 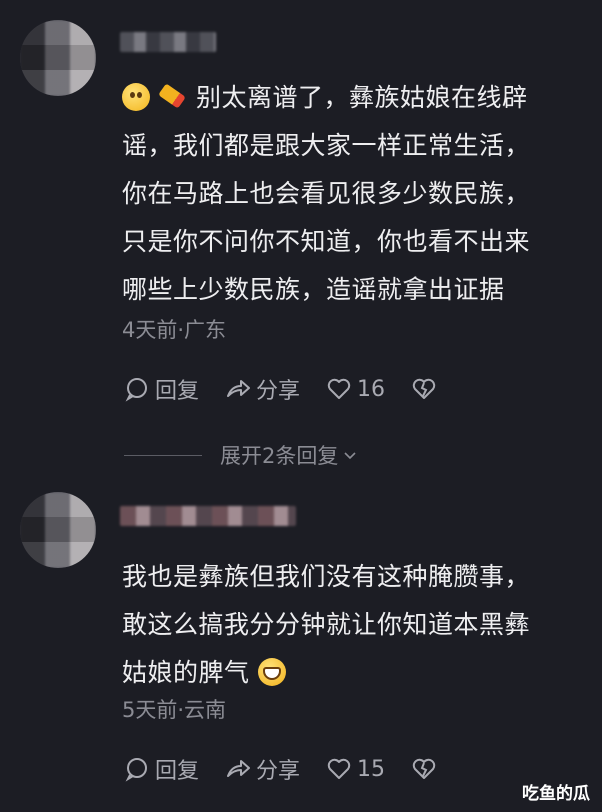 What do you see at coordinates (241, 455) in the screenshot?
I see `expand-replies-button: 展开2条回复` at bounding box center [241, 455].